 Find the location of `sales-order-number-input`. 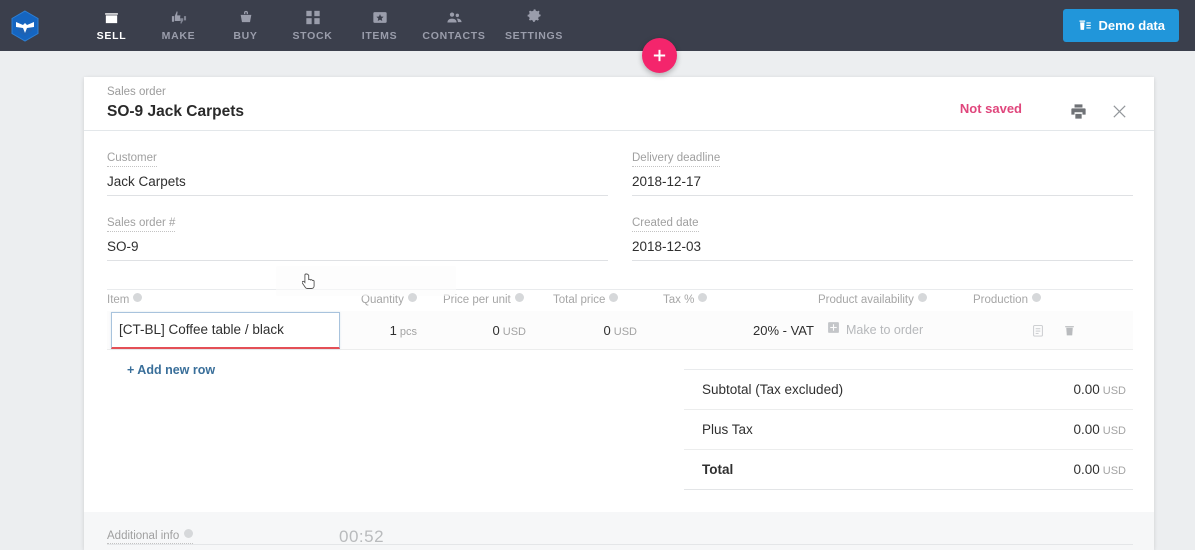

sales-order-number-input is located at coordinates (357, 250).